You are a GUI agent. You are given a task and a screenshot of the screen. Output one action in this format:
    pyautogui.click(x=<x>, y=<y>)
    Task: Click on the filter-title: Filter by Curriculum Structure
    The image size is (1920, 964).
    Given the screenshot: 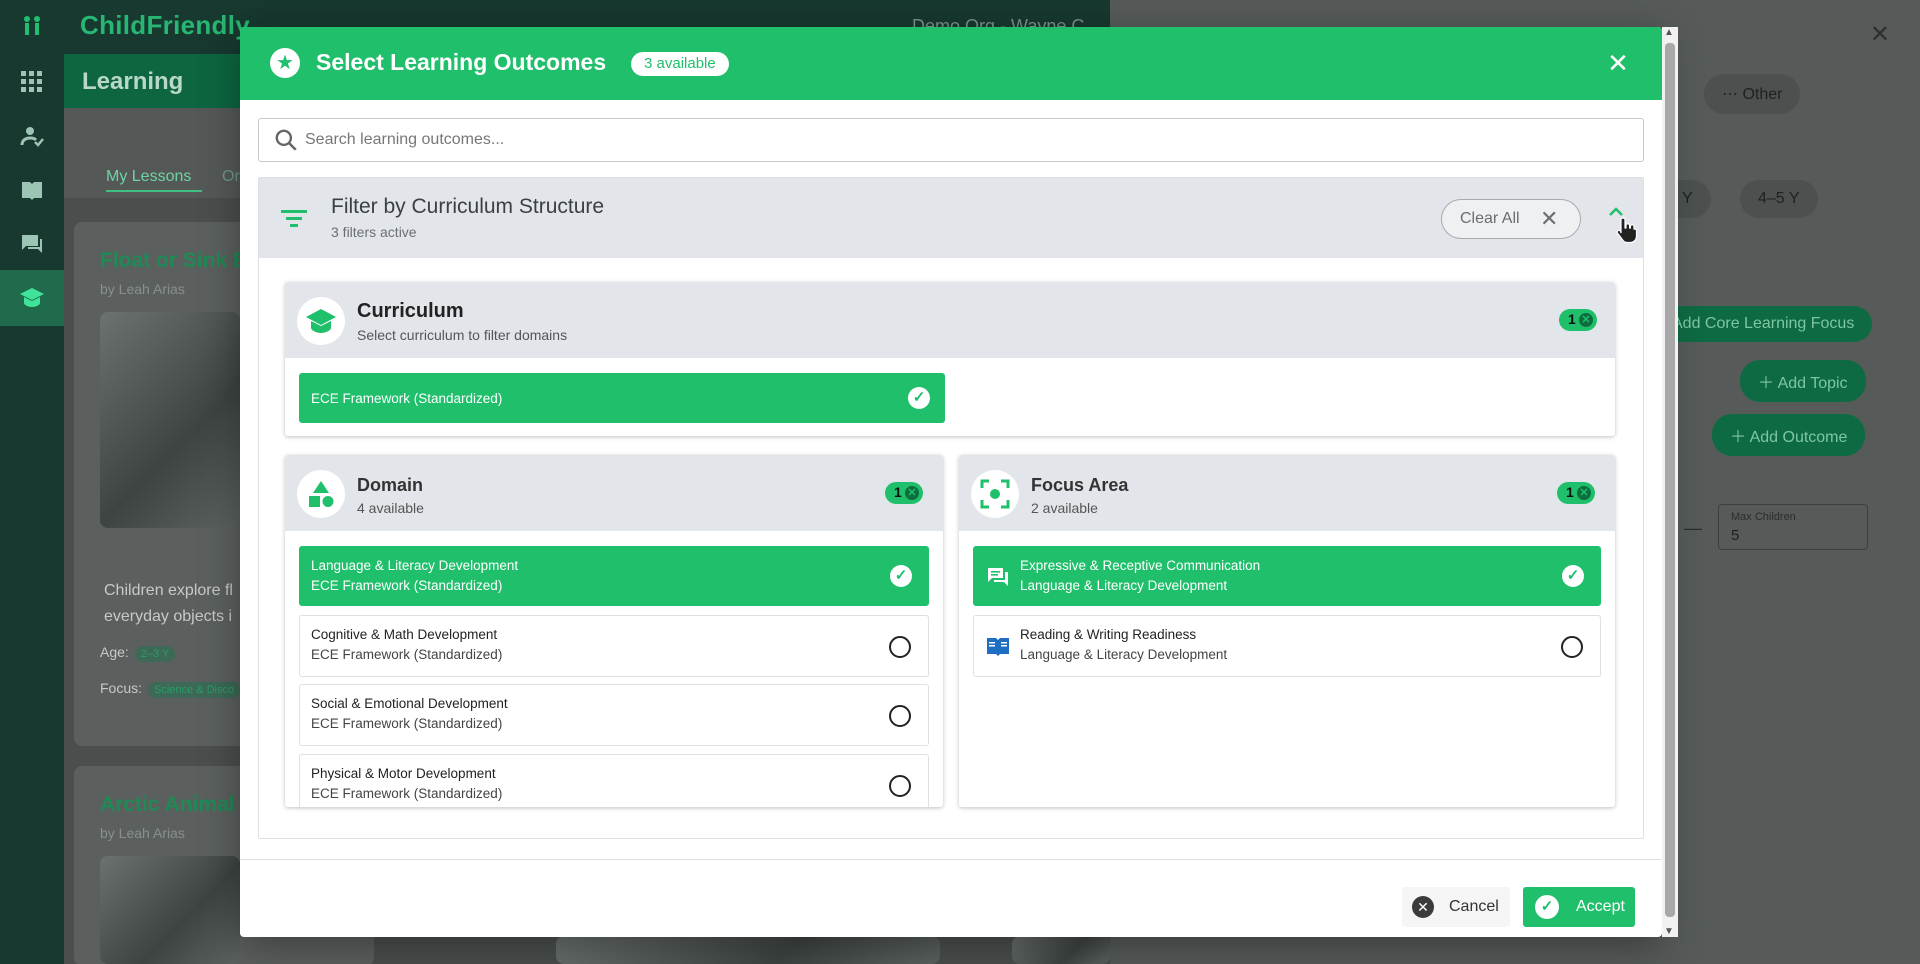 What is the action you would take?
    pyautogui.click(x=468, y=206)
    